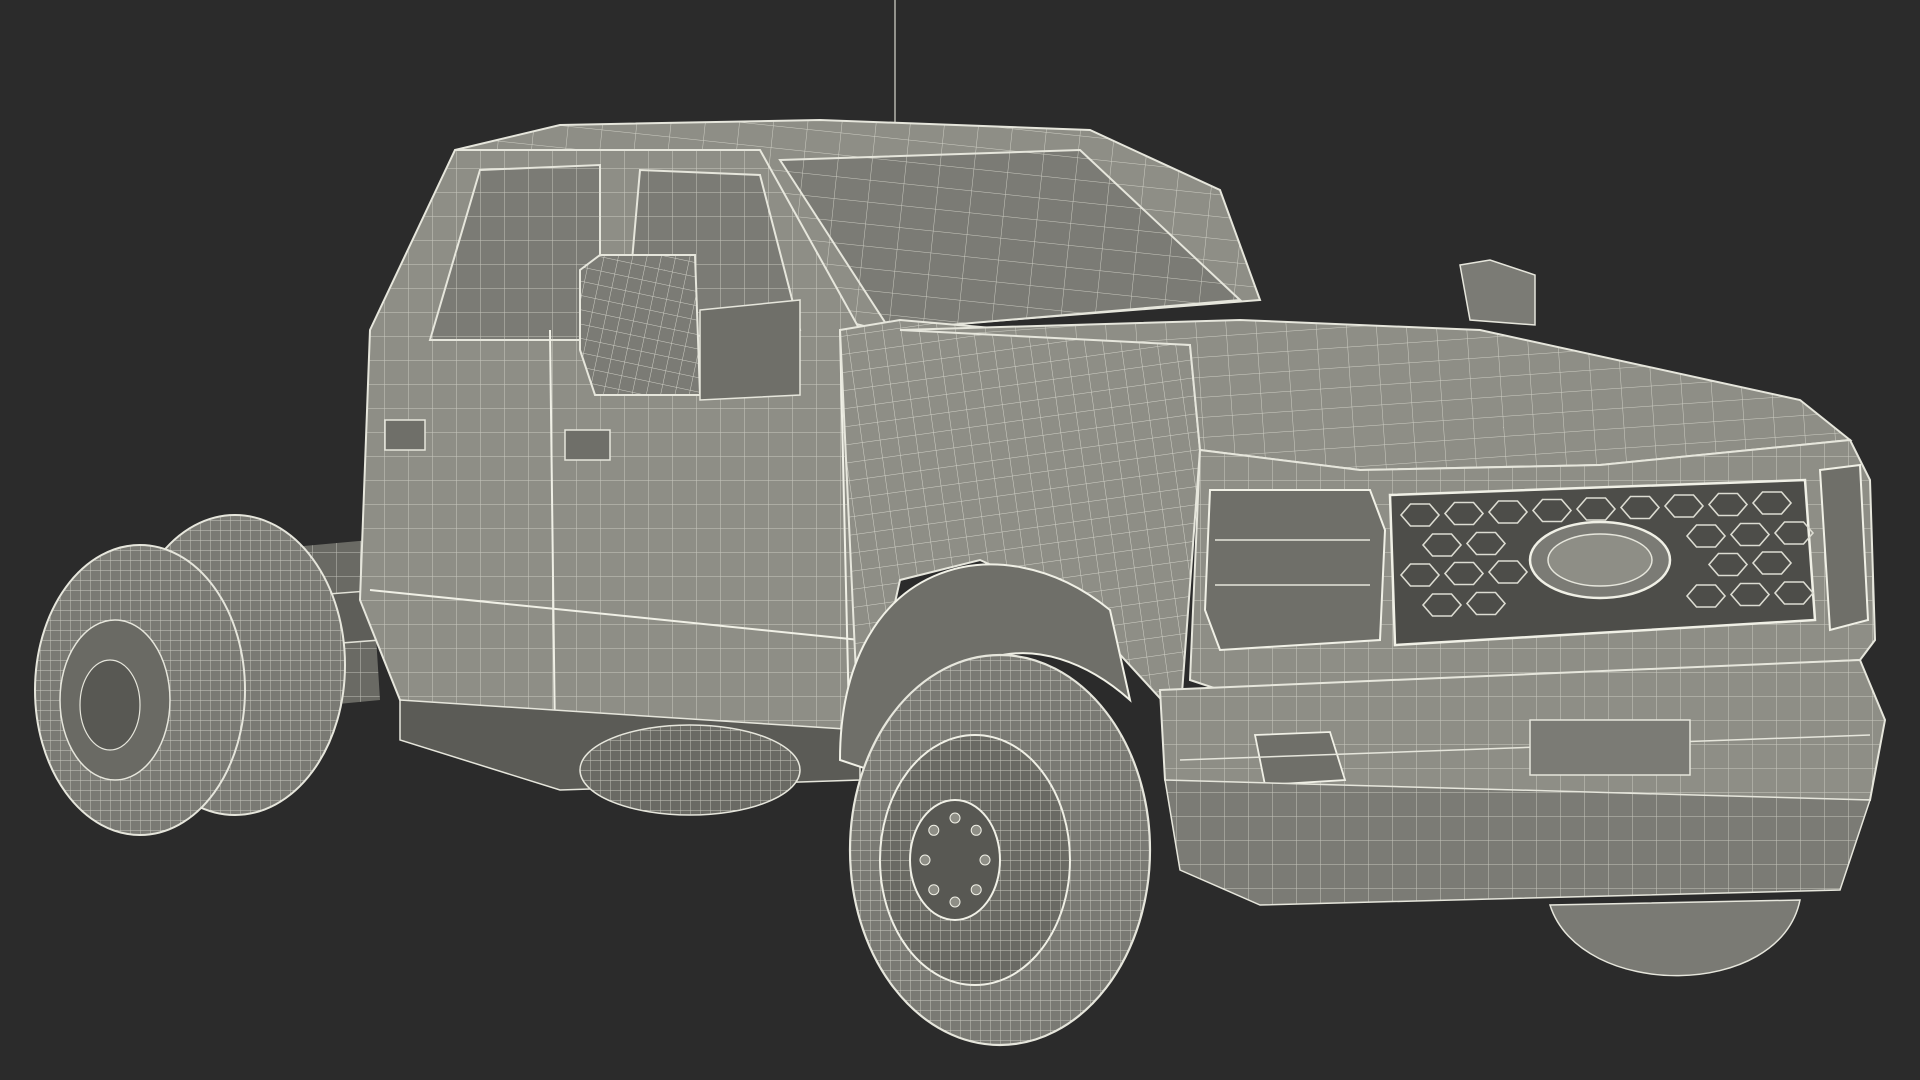 This screenshot has width=1920, height=1080. Describe the element at coordinates (1295, 570) in the screenshot. I see `headlight-left` at that location.